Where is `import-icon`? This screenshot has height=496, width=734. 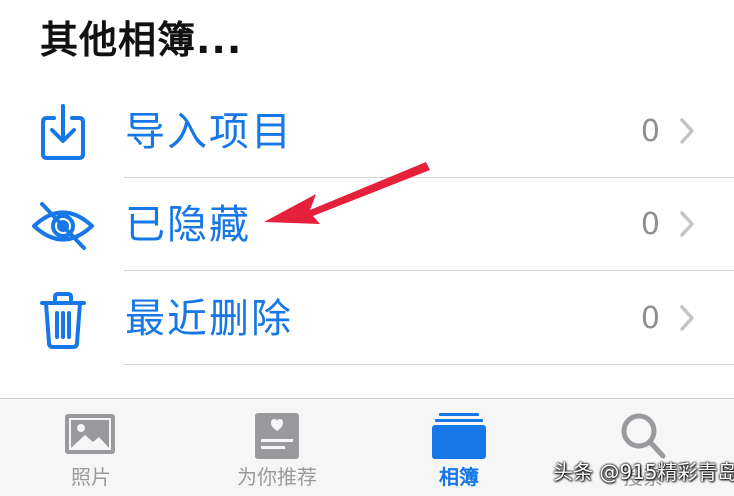
import-icon is located at coordinates (63, 133).